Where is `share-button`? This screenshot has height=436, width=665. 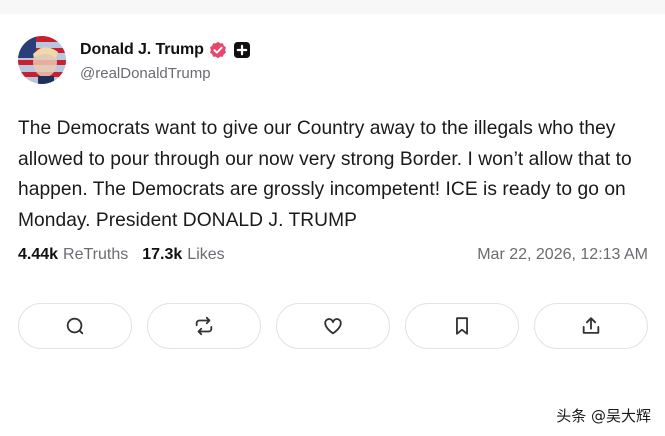 share-button is located at coordinates (591, 326).